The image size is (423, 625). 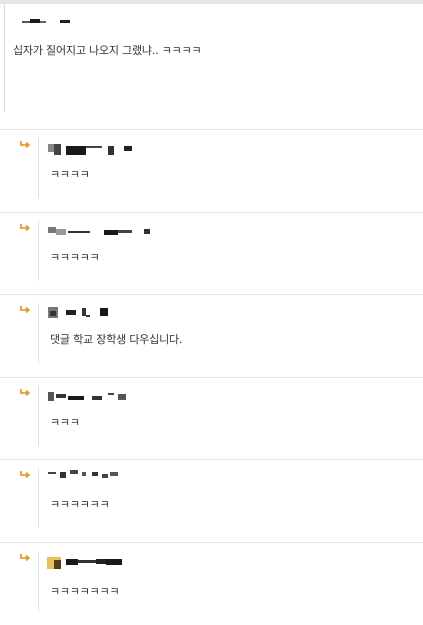 I want to click on reply-text: ㅋㅋㅋㅋㅋㅋㅋ, so click(x=85, y=591).